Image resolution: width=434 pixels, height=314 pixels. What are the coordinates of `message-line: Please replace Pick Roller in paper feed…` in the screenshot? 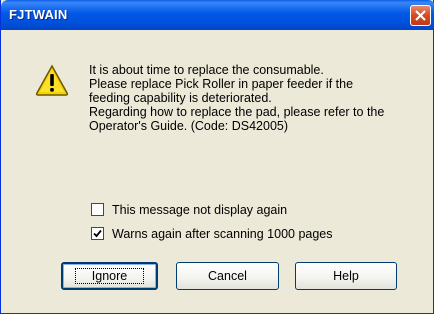 It's located at (221, 84).